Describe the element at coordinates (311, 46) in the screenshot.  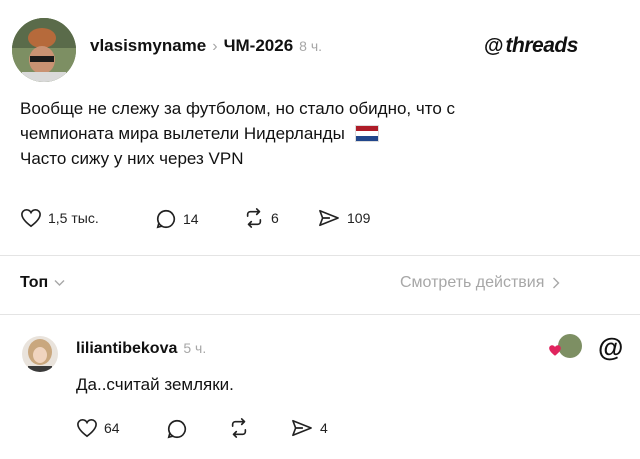
I see `post-time: 8 ч.` at that location.